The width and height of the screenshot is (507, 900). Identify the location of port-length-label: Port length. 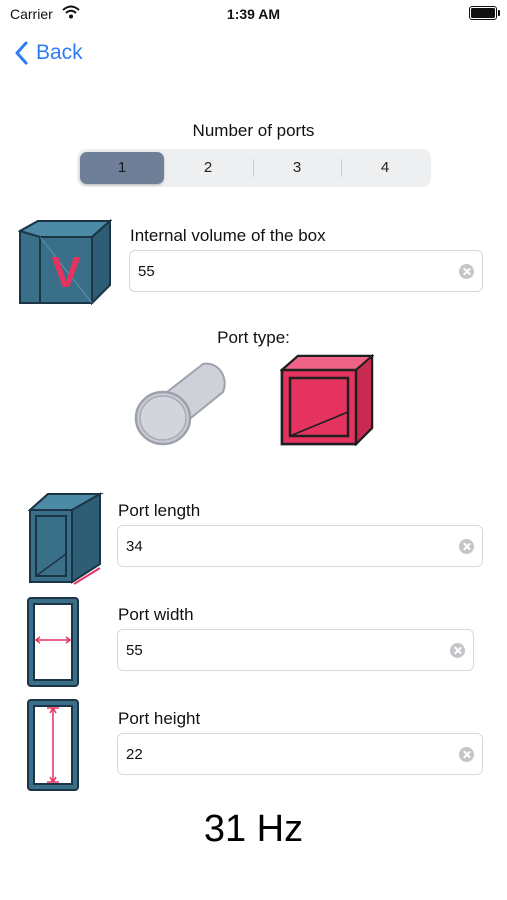
(159, 510).